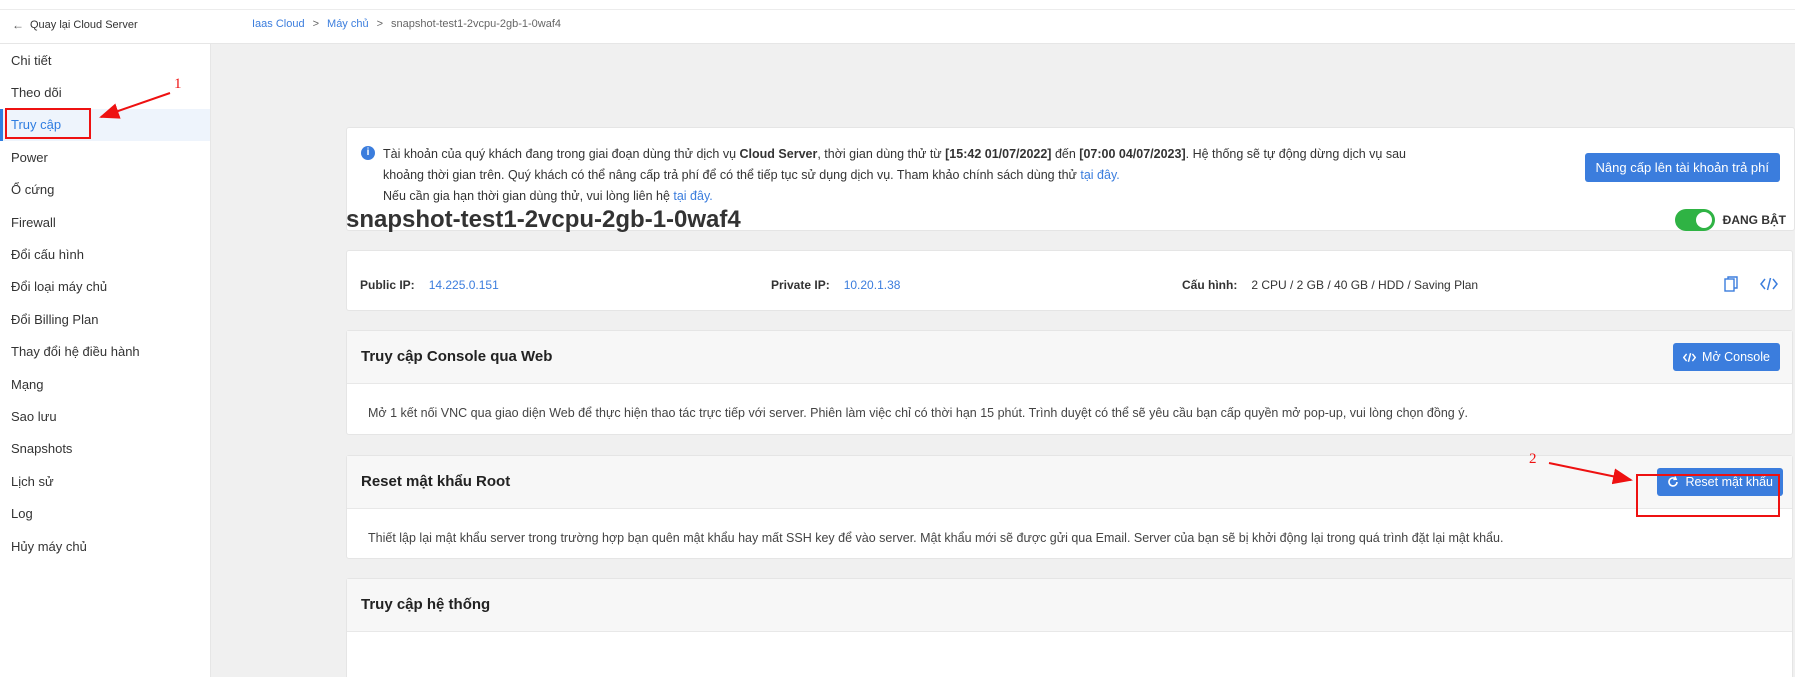 This screenshot has width=1795, height=677. I want to click on notice-start-date: [15:42 01/07/2022], so click(998, 154).